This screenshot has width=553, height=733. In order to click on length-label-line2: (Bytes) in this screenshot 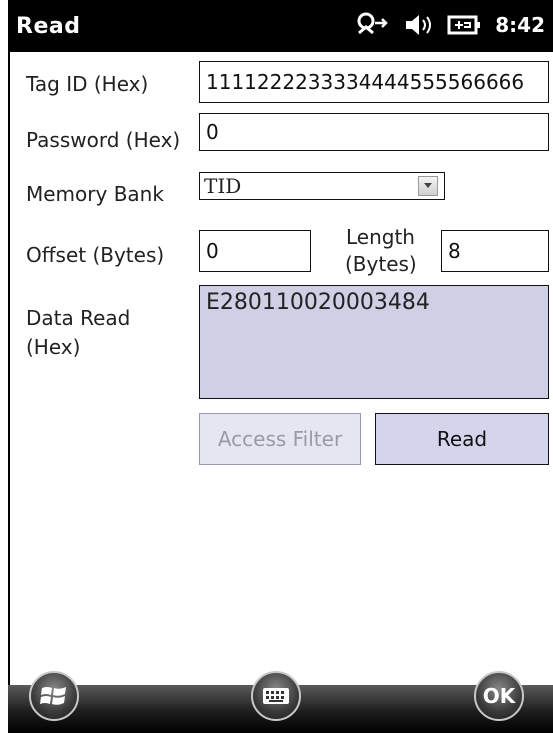, I will do `click(381, 264)`.